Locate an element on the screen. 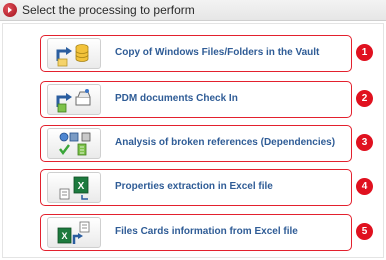  action-label: Files Cards information from Excel file is located at coordinates (206, 231).